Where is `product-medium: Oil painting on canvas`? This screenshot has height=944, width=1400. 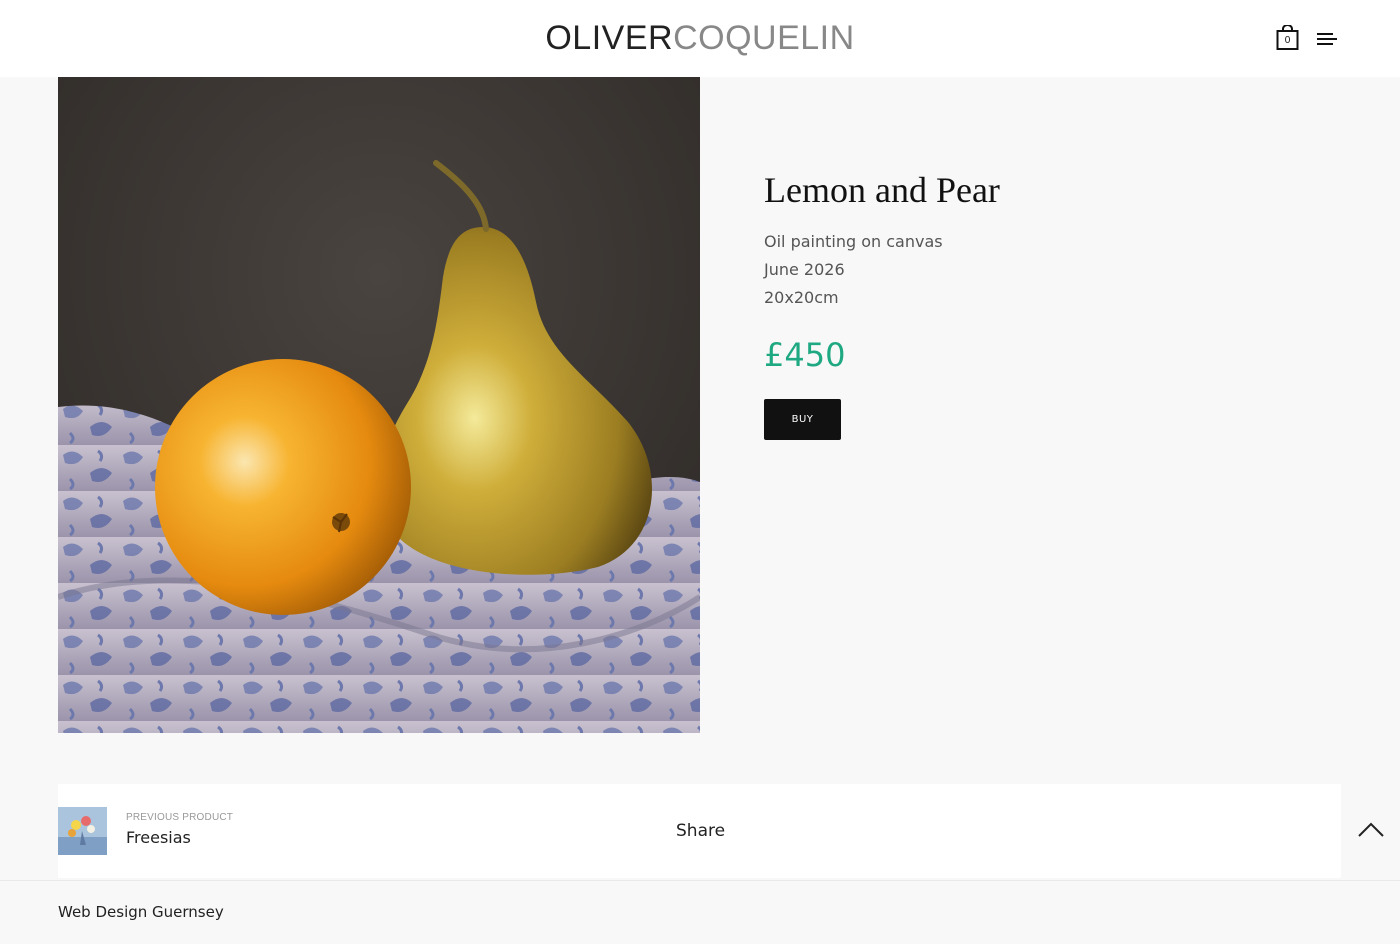
product-medium: Oil painting on canvas is located at coordinates (853, 241).